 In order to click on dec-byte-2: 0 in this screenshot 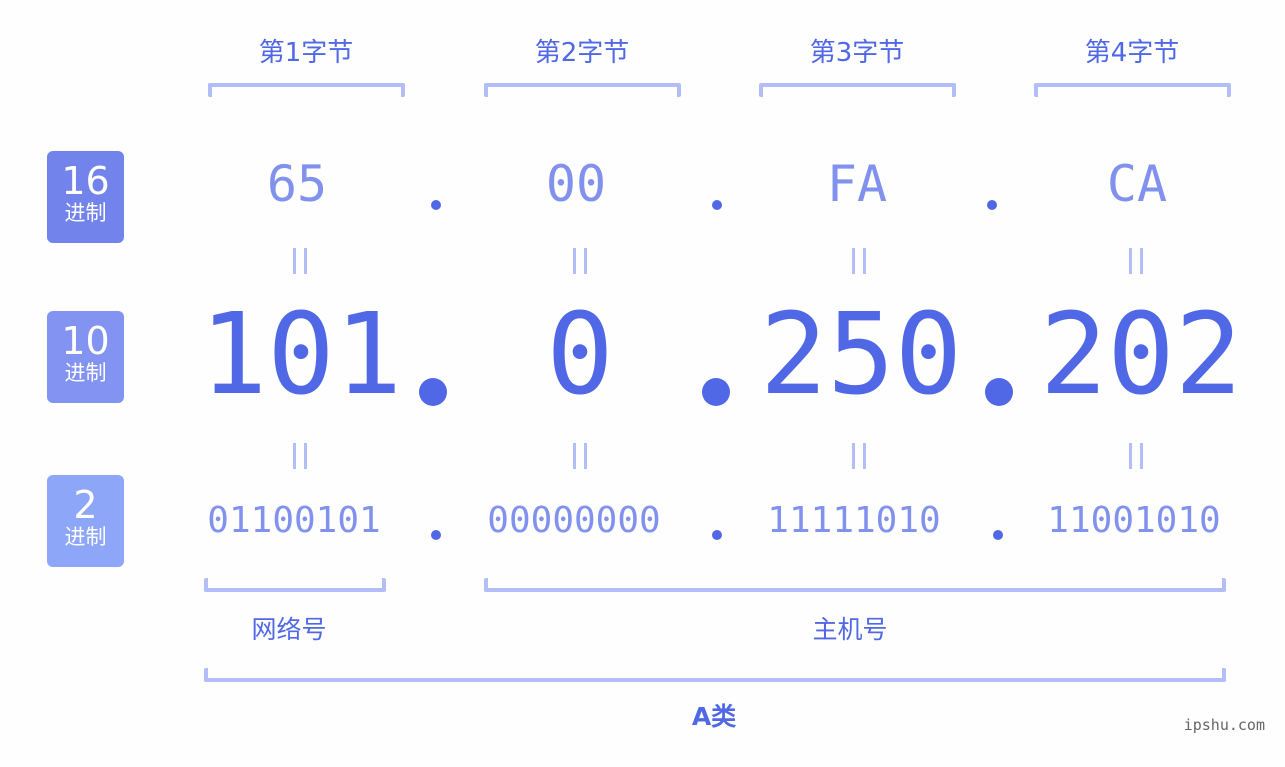, I will do `click(580, 355)`.